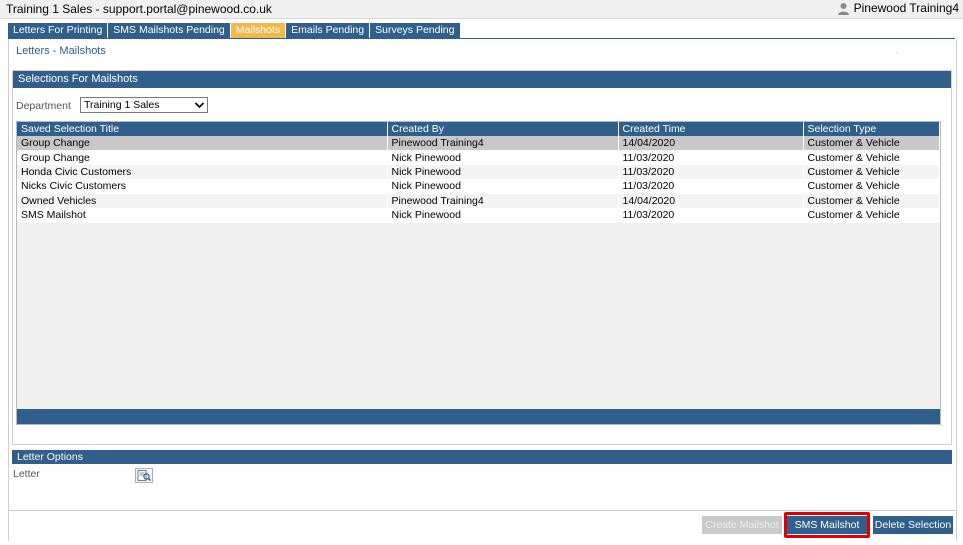  I want to click on tab-letters-for-printing: Letters For Printing, so click(58, 30).